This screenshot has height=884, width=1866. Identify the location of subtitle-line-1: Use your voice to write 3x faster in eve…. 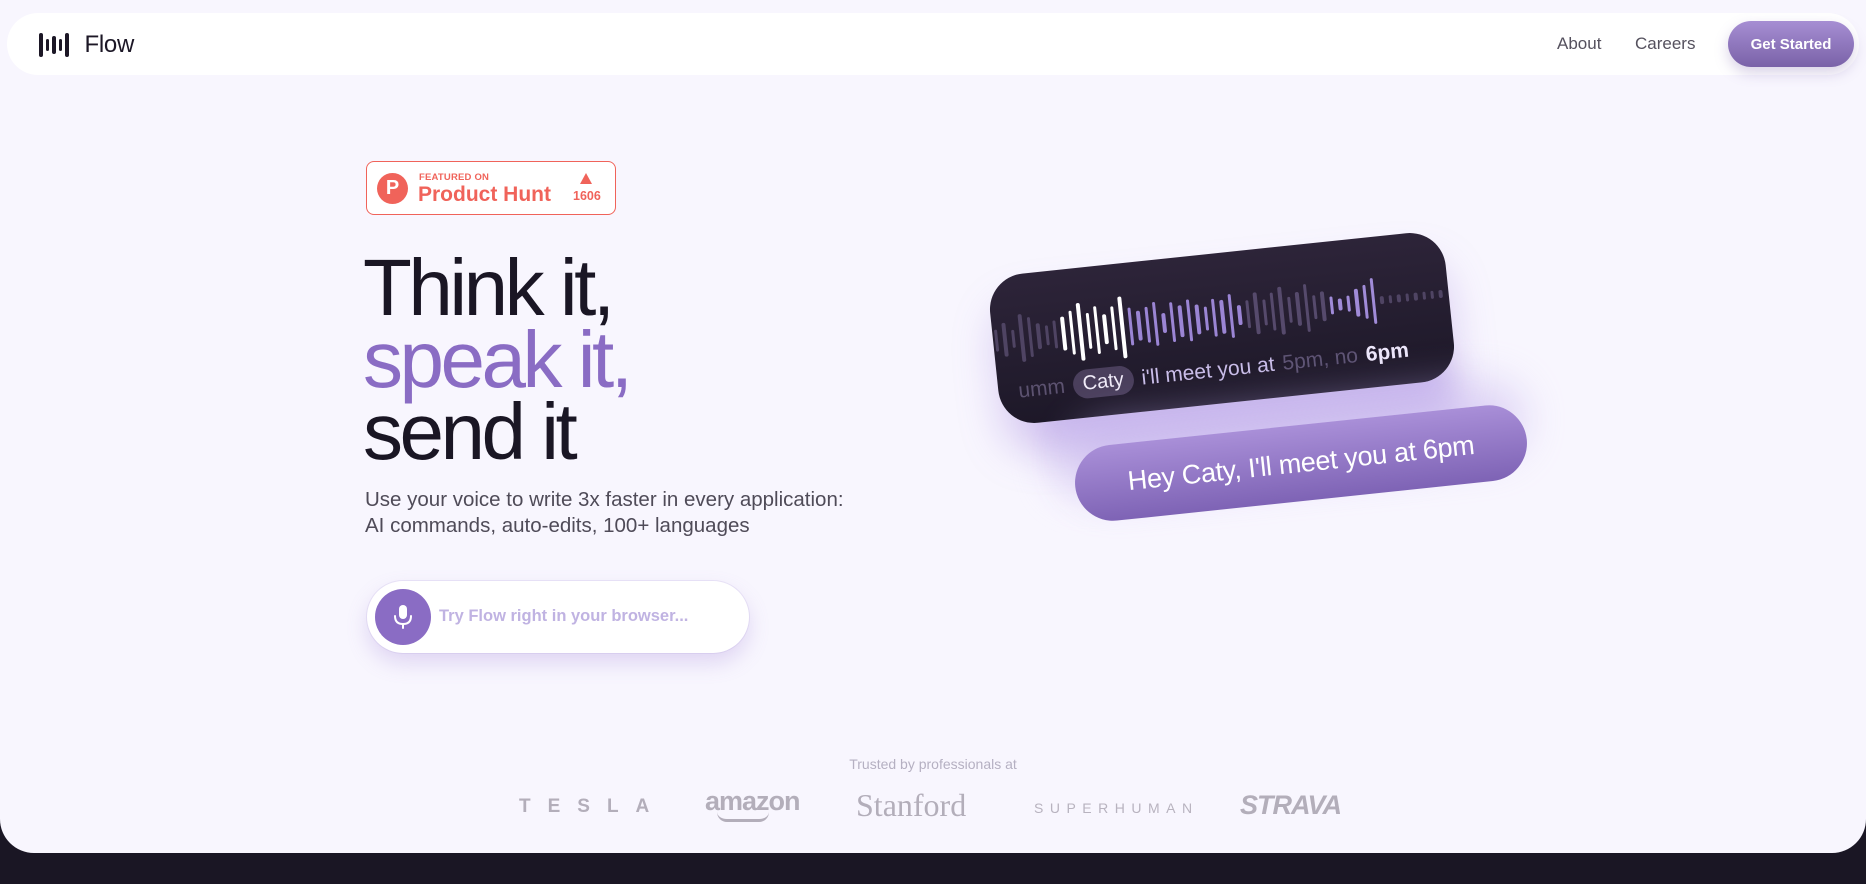
(604, 499).